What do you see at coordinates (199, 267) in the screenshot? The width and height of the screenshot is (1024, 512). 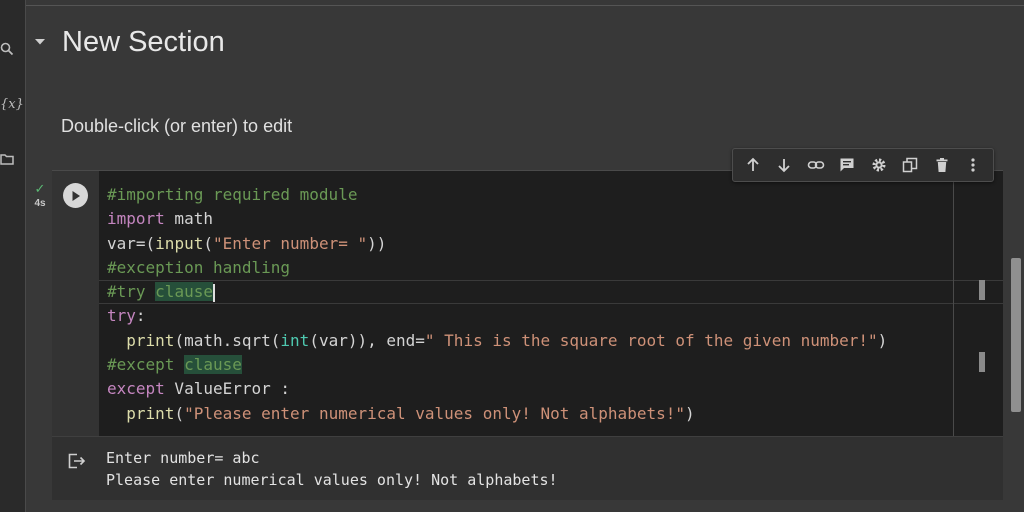 I see `code-token: #exception handling` at bounding box center [199, 267].